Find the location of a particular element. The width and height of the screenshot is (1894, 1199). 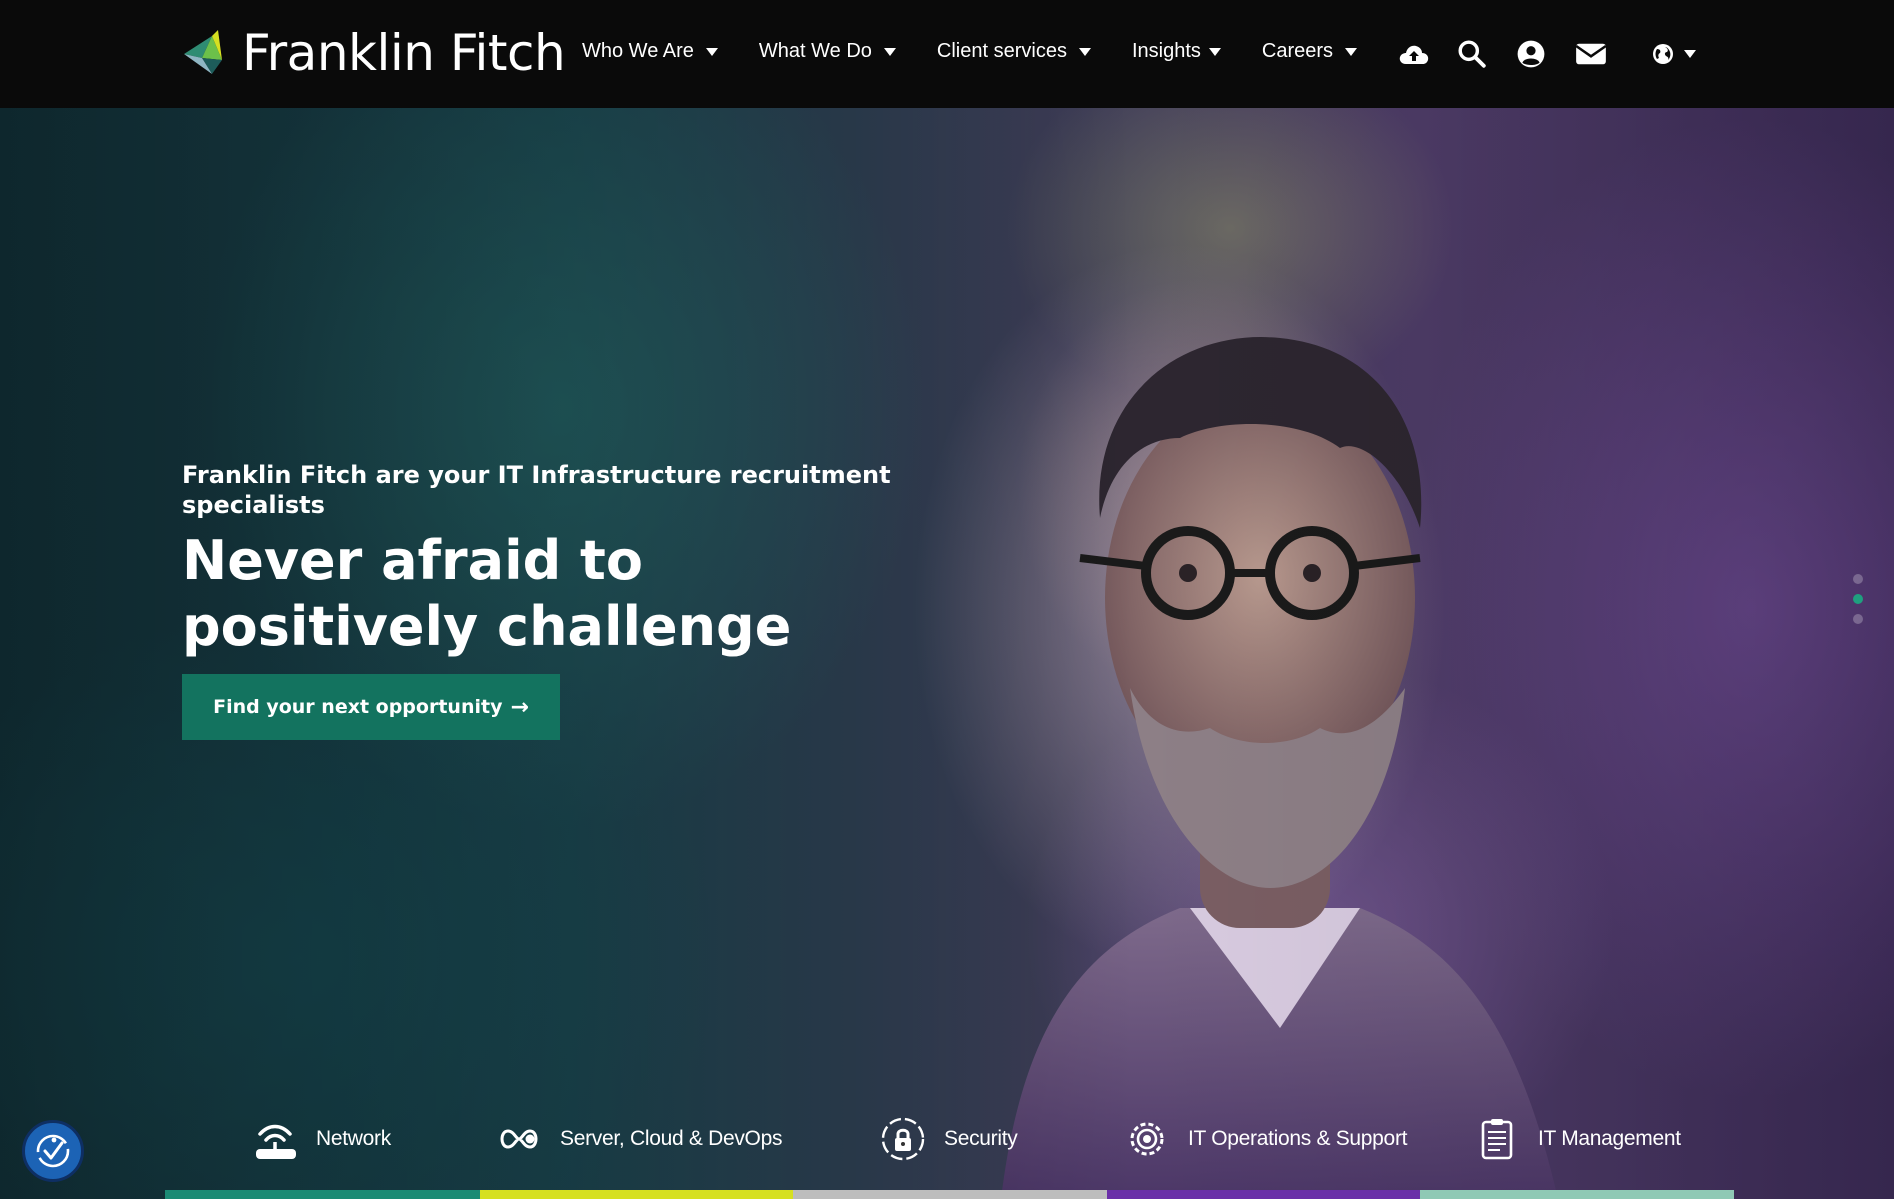

upload-cloud-icon is located at coordinates (1414, 54).